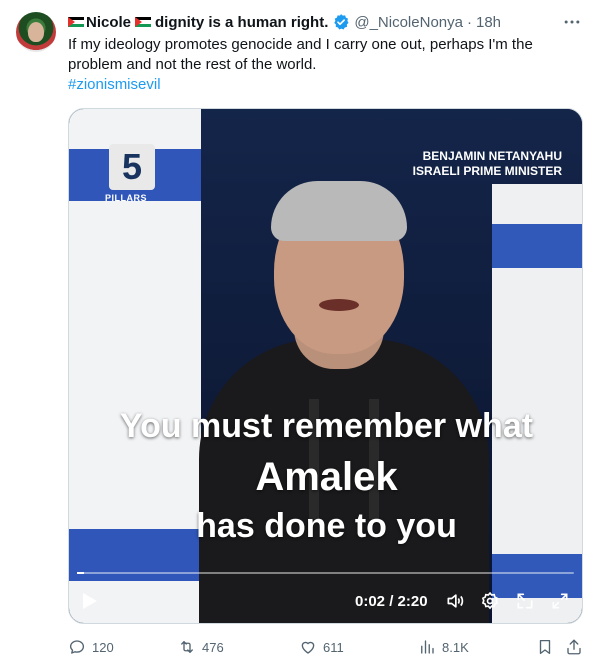 The image size is (594, 668). I want to click on view-count: 8.1K, so click(455, 647).